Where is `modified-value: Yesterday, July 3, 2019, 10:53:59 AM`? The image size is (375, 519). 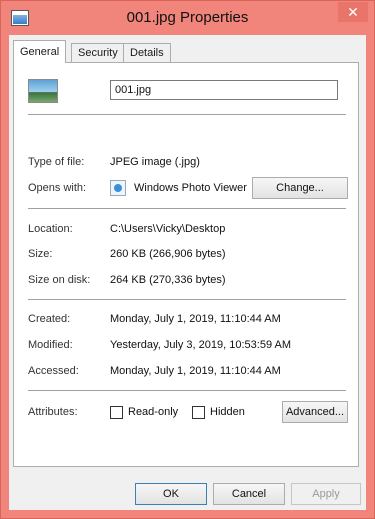
modified-value: Yesterday, July 3, 2019, 10:53:59 AM is located at coordinates (201, 345).